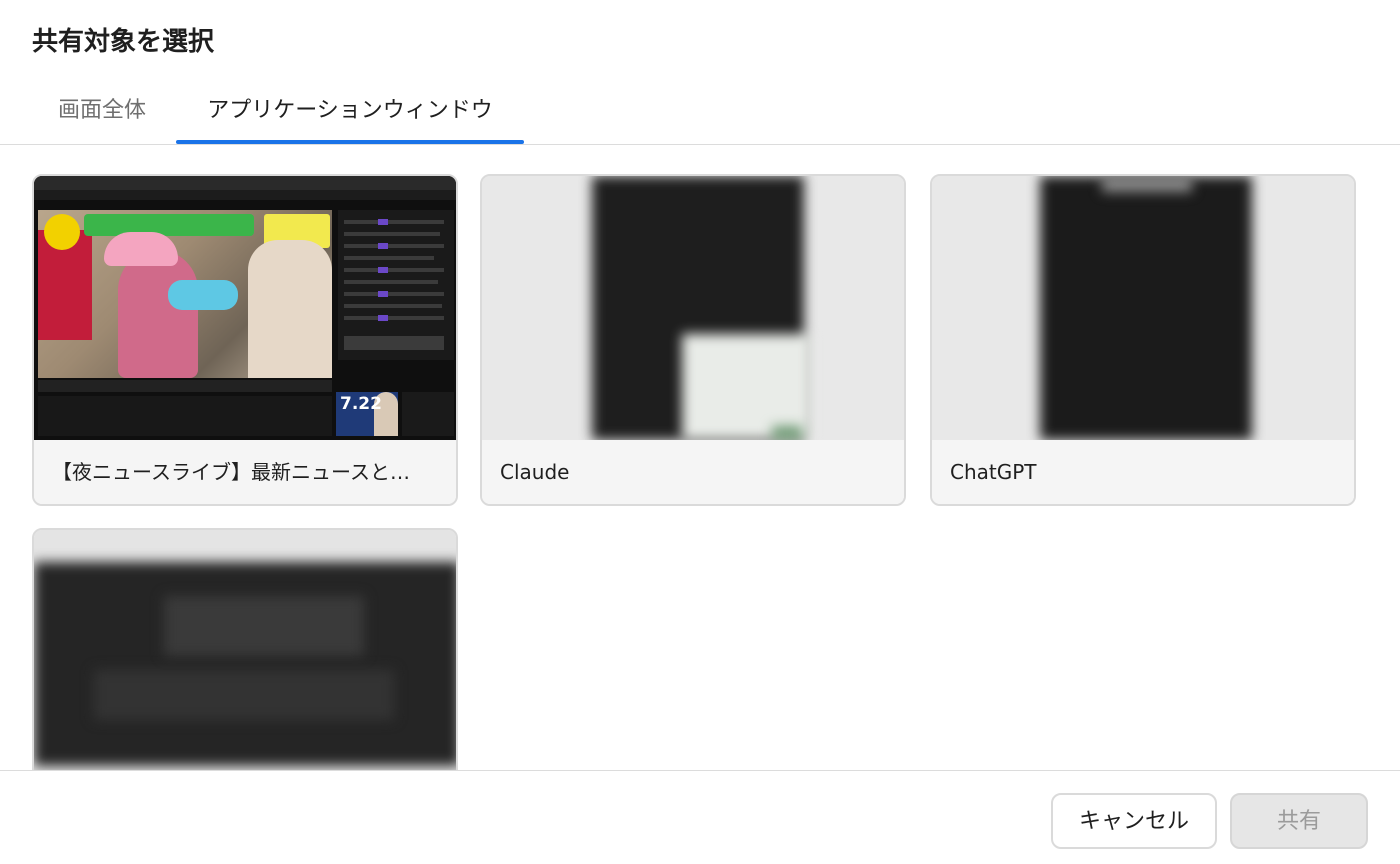 This screenshot has height=864, width=1400. What do you see at coordinates (245, 195) in the screenshot?
I see `thumbnail-browser-urlbar` at bounding box center [245, 195].